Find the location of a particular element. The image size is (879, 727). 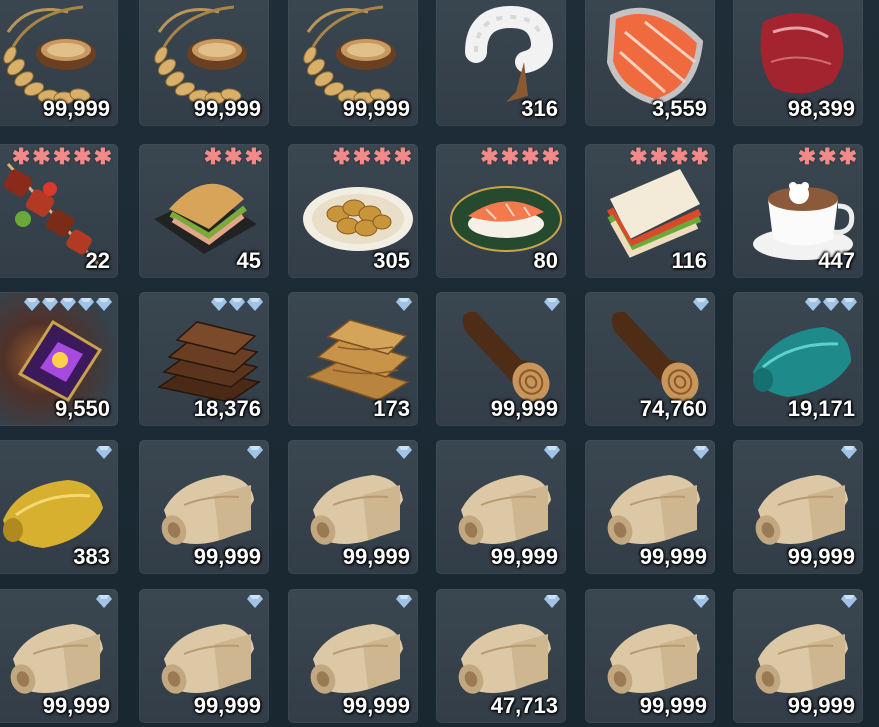

item-count: 305 is located at coordinates (391, 260).